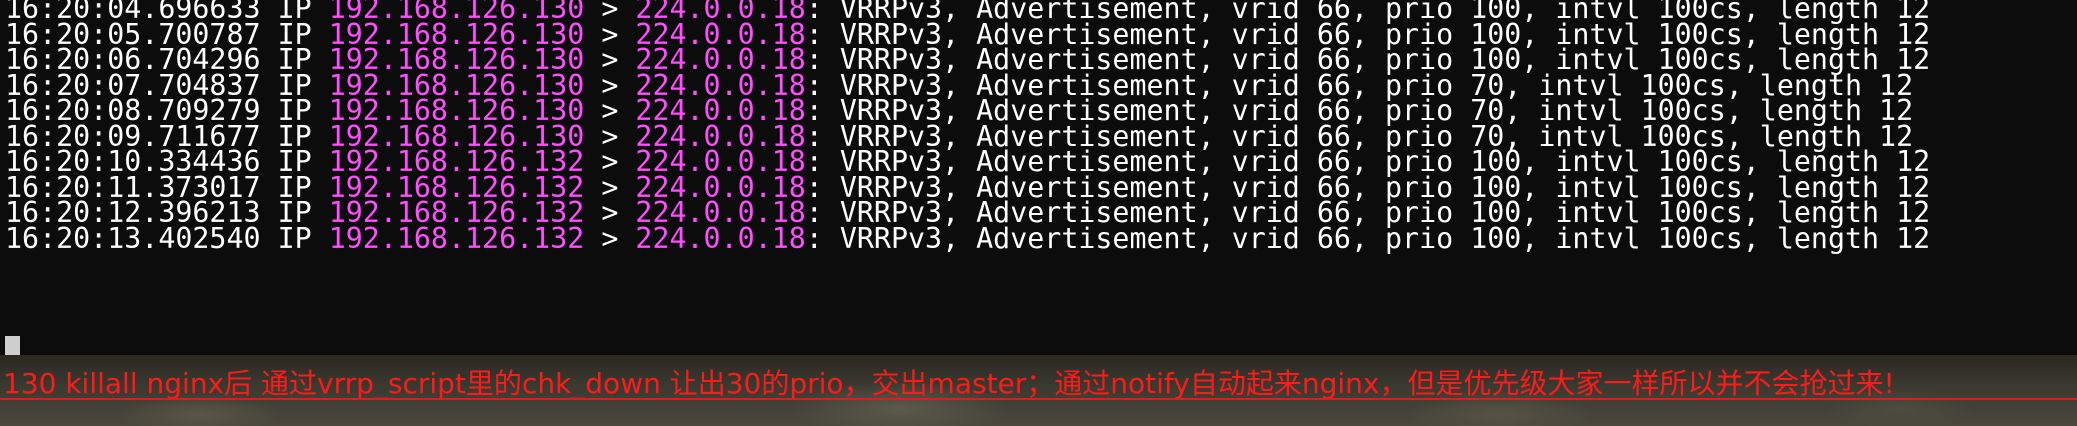  I want to click on destination-ip: 224.0.0.18, so click(720, 238).